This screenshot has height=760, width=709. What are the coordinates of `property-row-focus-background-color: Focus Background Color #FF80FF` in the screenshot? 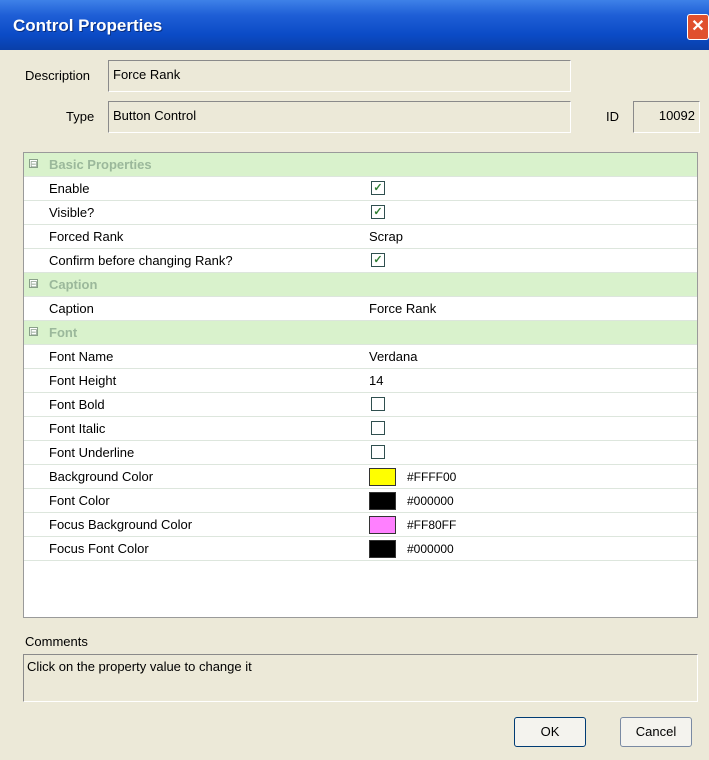 It's located at (360, 525).